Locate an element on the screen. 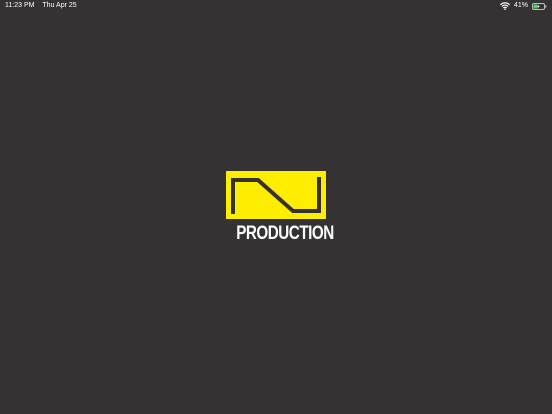 The height and width of the screenshot is (414, 552). status-date: Thu Apr 25 is located at coordinates (59, 5).